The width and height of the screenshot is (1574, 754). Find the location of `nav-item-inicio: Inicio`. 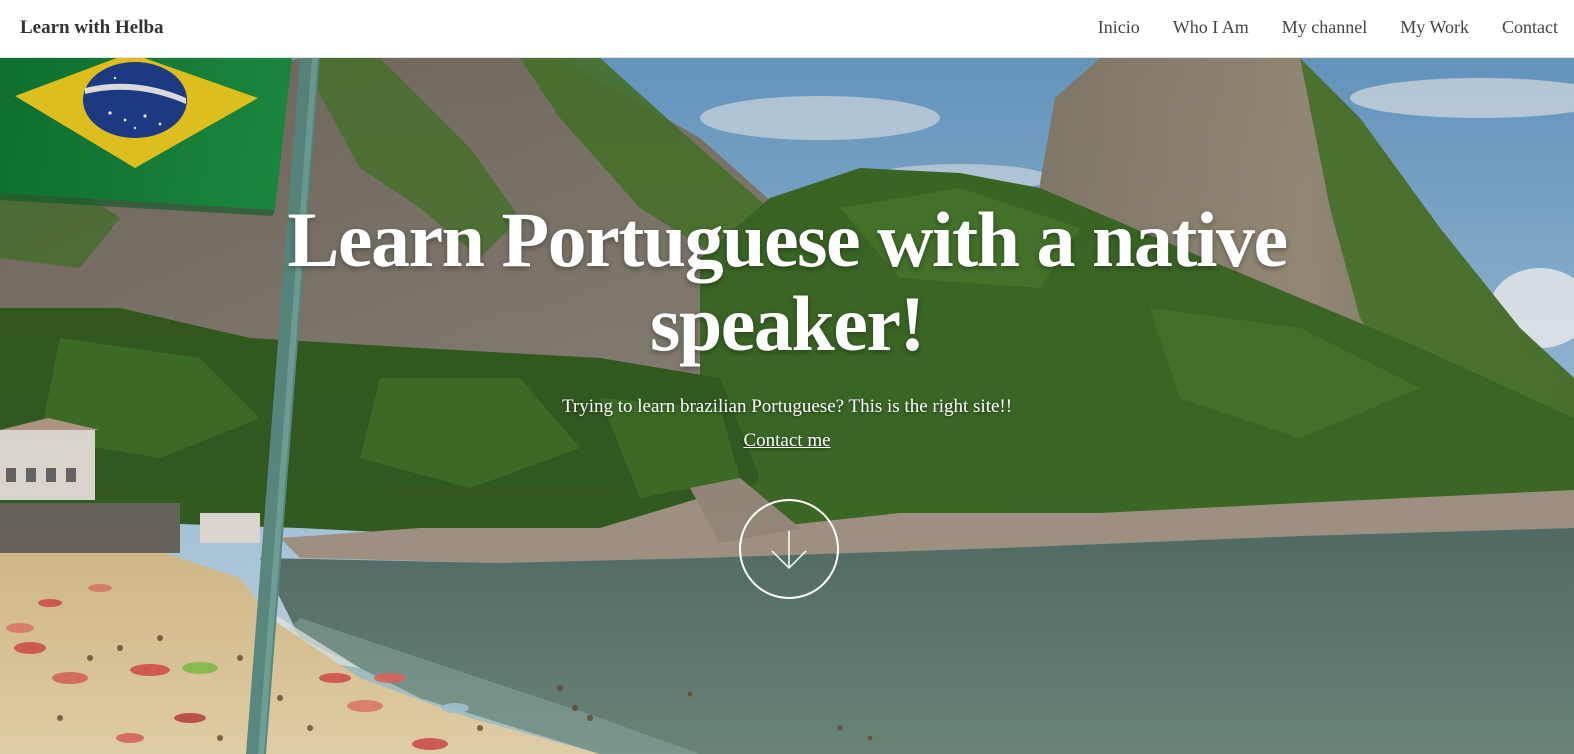

nav-item-inicio: Inicio is located at coordinates (1119, 27).